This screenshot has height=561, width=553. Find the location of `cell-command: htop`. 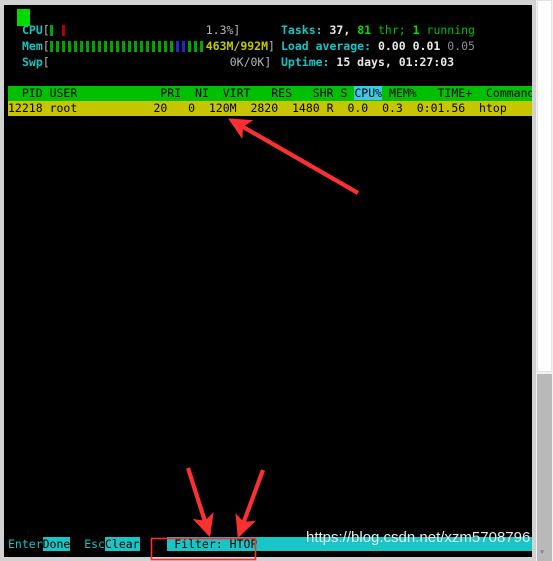

cell-command: htop is located at coordinates (493, 108).